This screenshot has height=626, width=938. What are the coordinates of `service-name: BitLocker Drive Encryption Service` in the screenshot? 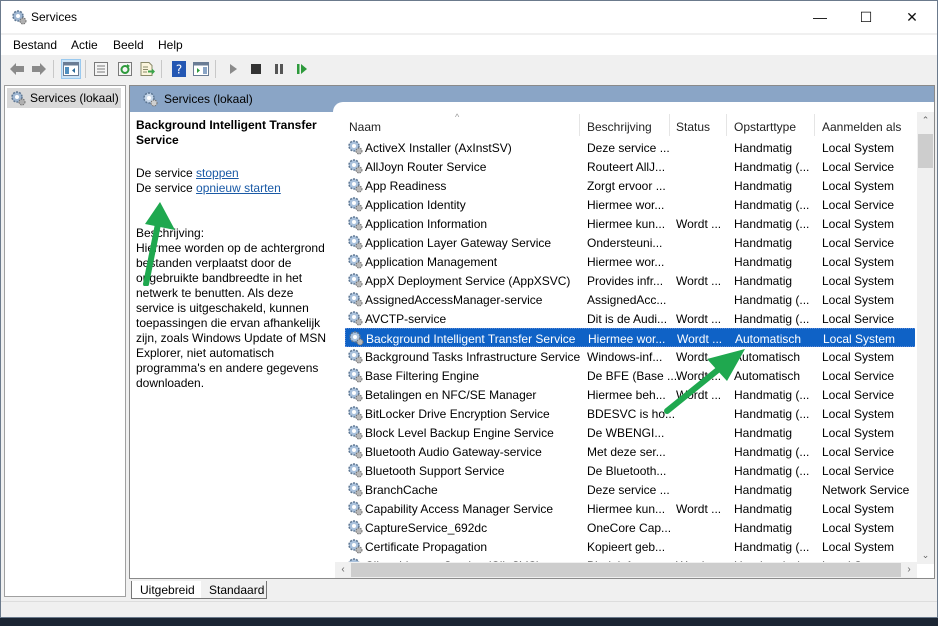 It's located at (457, 414).